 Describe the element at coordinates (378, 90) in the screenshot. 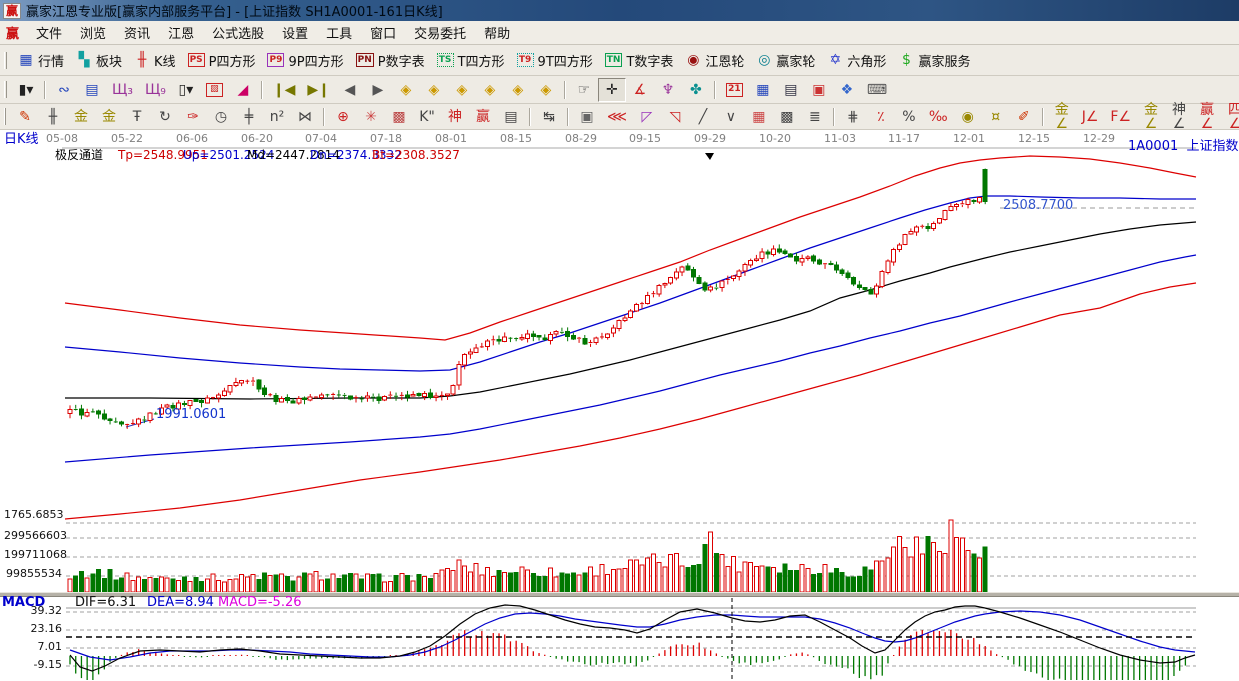

I see `next-button: ▶` at that location.